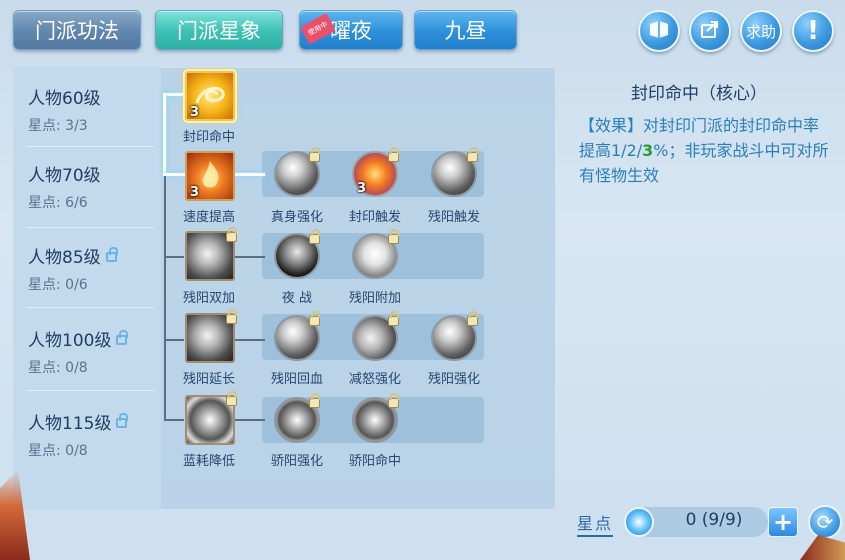 Image resolution: width=845 pixels, height=560 pixels. Describe the element at coordinates (88, 255) in the screenshot. I see `level-name: 人物85级` at that location.